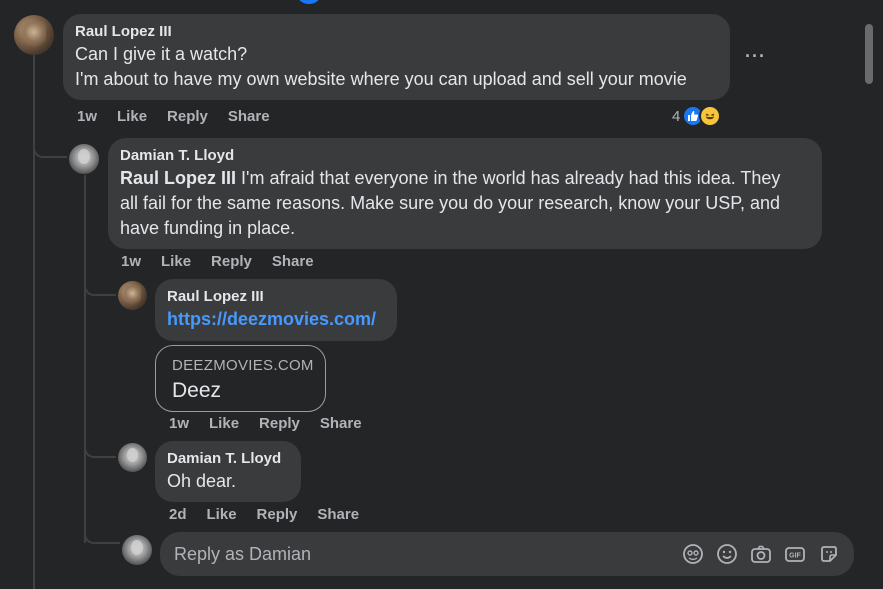  What do you see at coordinates (202, 481) in the screenshot?
I see `comment-text: Oh dear.` at bounding box center [202, 481].